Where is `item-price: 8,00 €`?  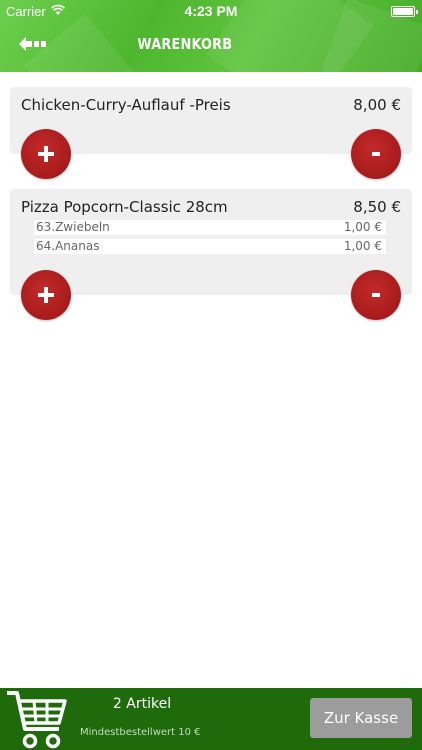 item-price: 8,00 € is located at coordinates (377, 105).